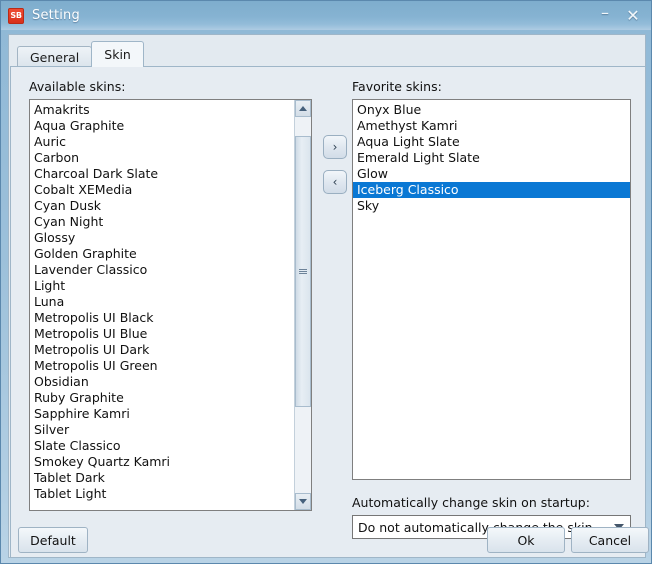 The width and height of the screenshot is (652, 564). Describe the element at coordinates (162, 206) in the screenshot. I see `available-skin-item: Cyan Dusk` at that location.